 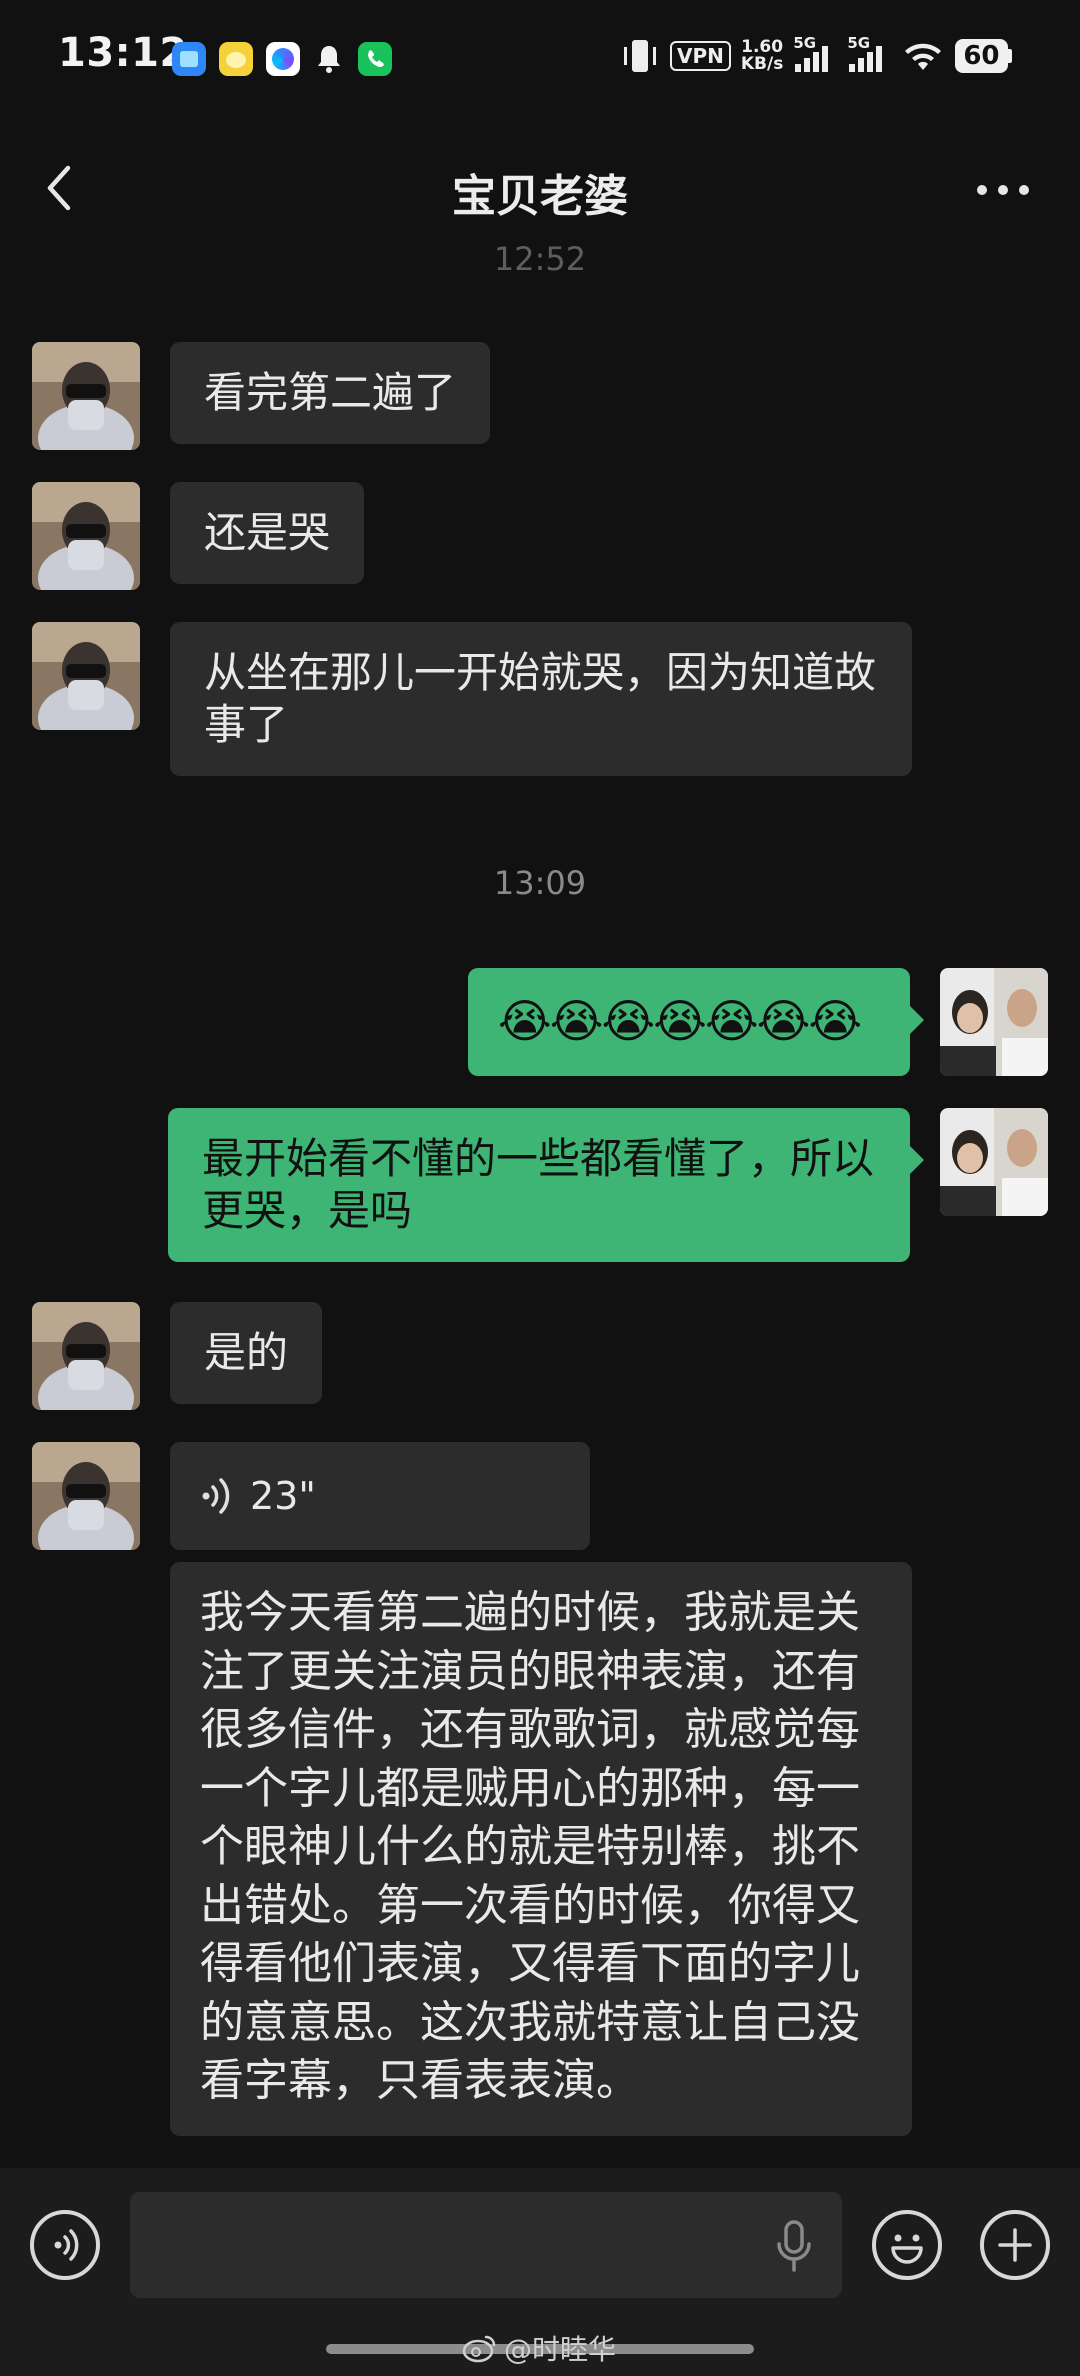 I want to click on message-bubble-outgoing: 😭😭😭😭😭😭😭, so click(x=696, y=1022).